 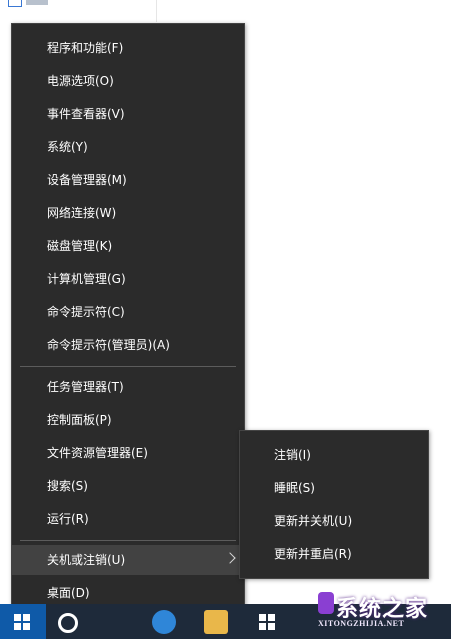 What do you see at coordinates (37, 2) in the screenshot?
I see `background-text-fragment` at bounding box center [37, 2].